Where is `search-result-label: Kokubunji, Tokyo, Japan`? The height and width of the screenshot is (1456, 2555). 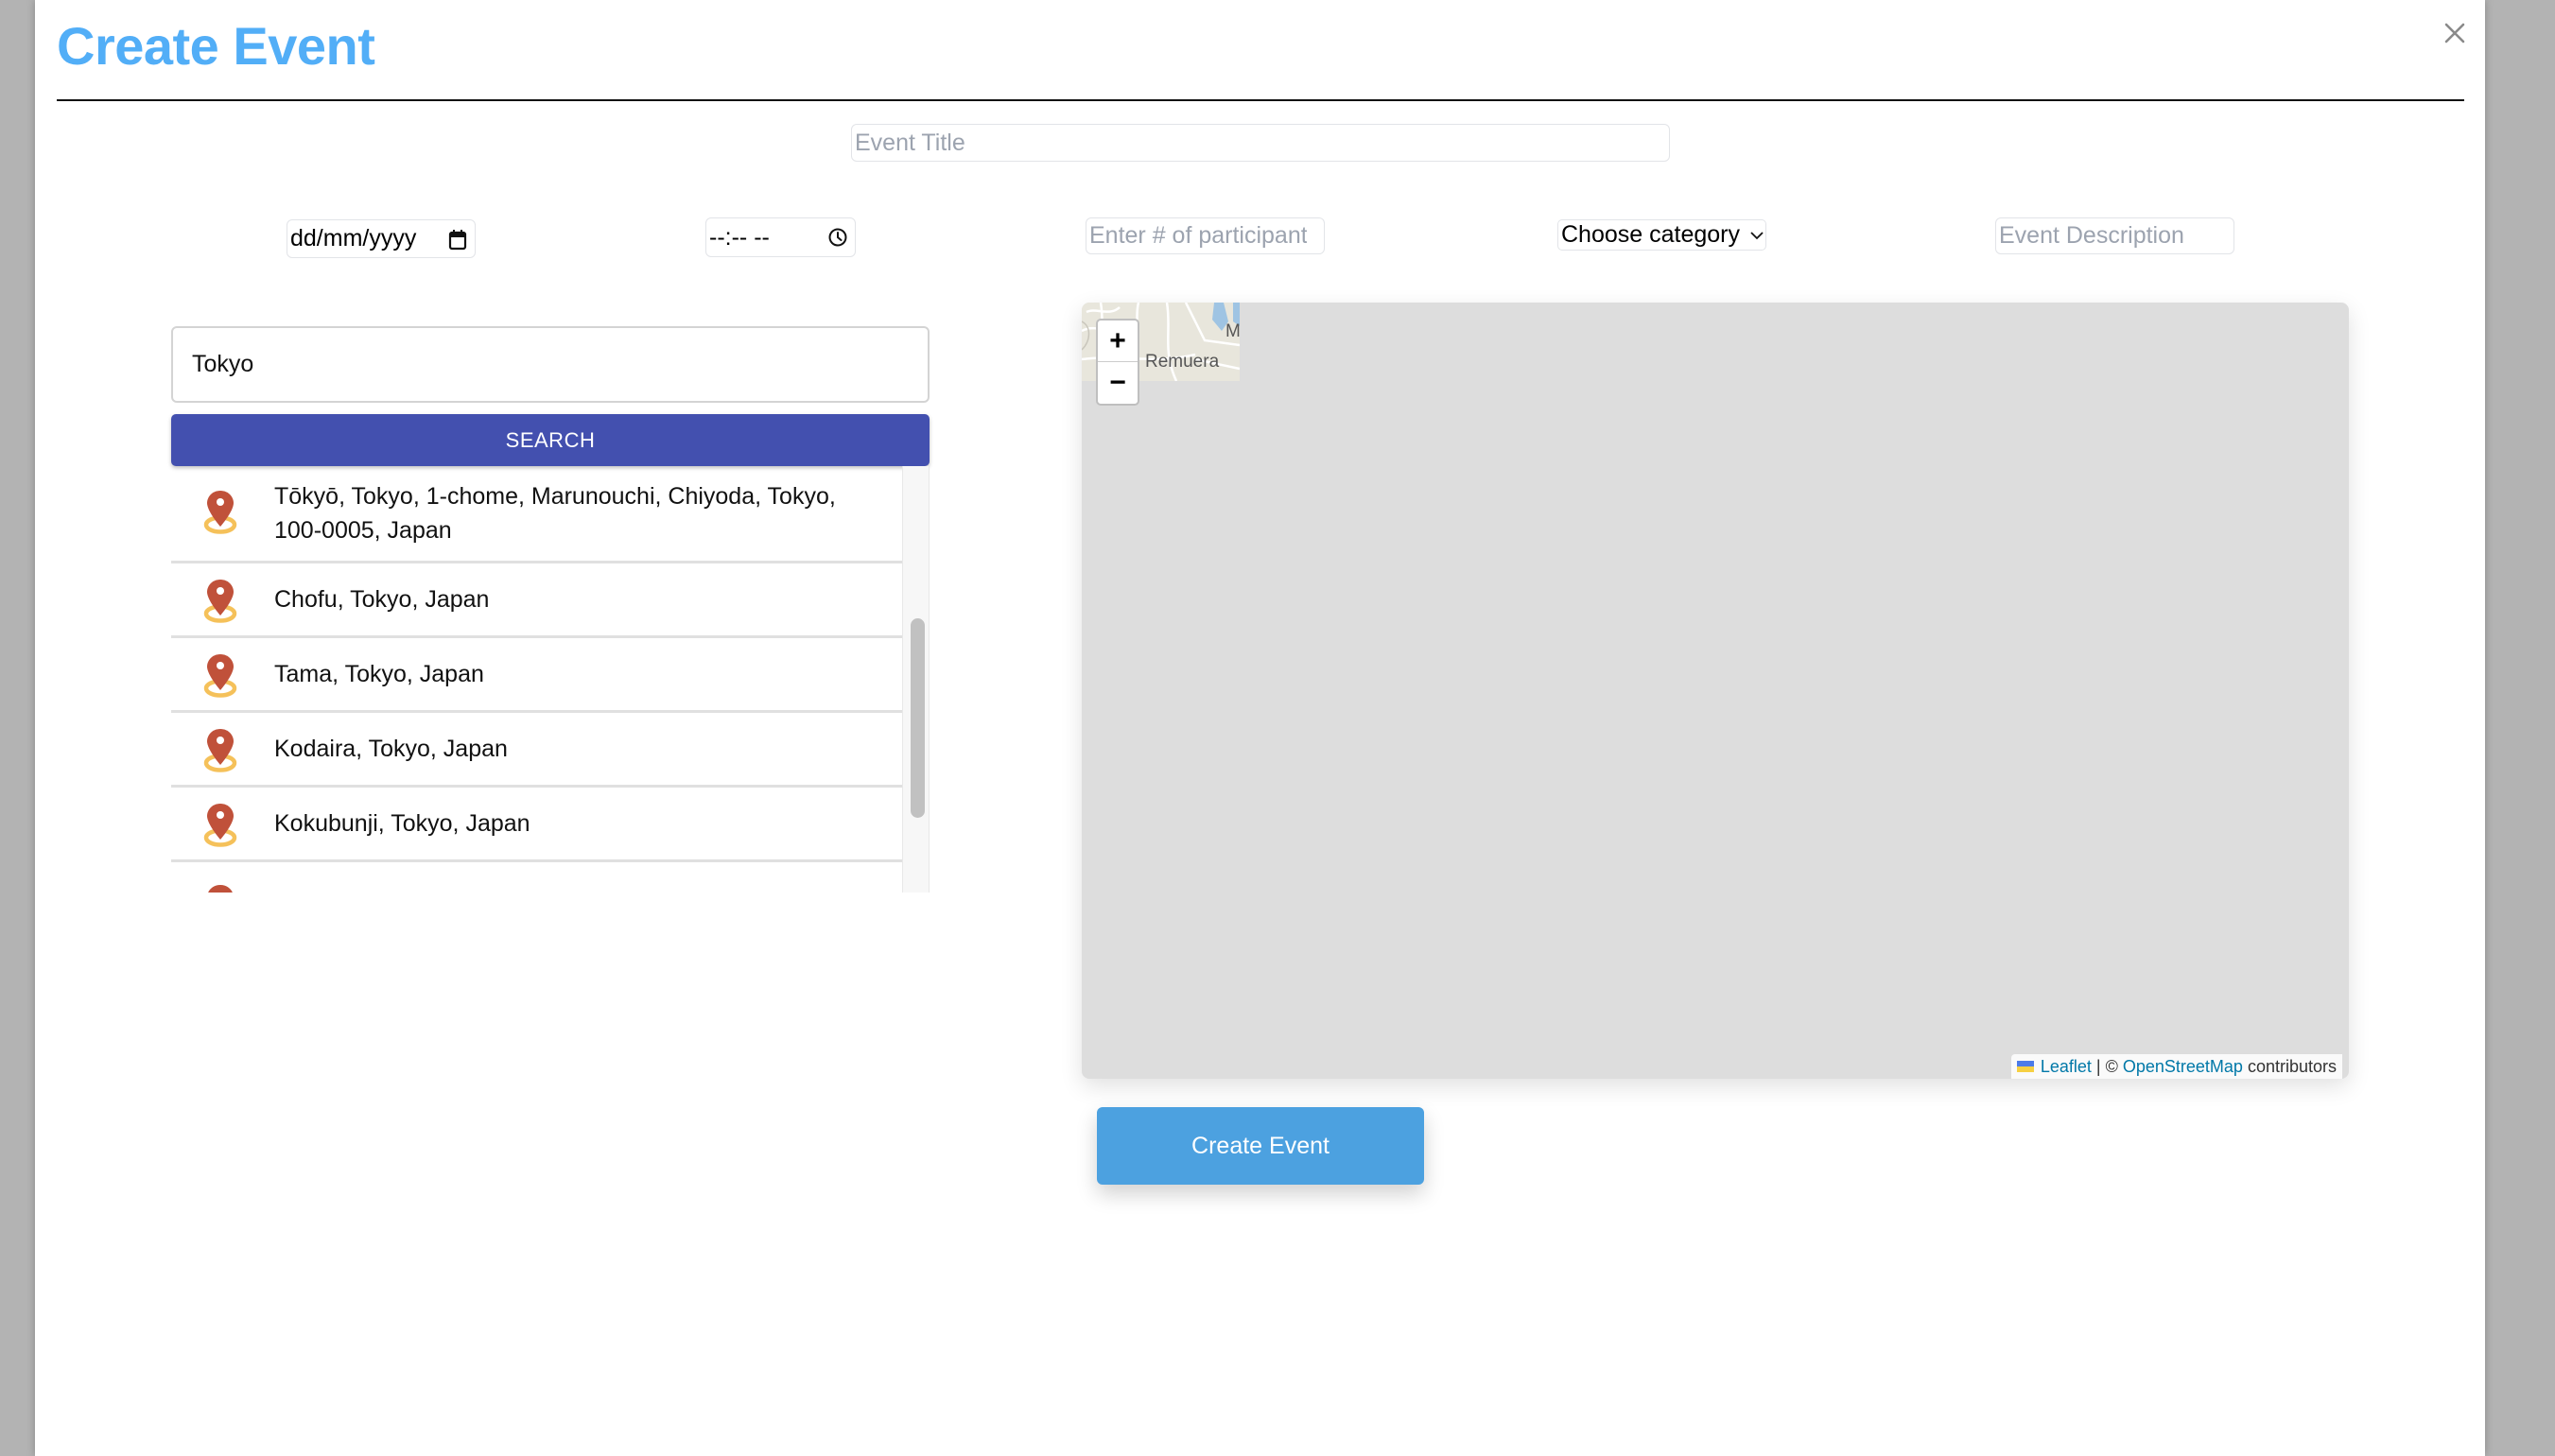
search-result-label: Kokubunji, Tokyo, Japan is located at coordinates (402, 823).